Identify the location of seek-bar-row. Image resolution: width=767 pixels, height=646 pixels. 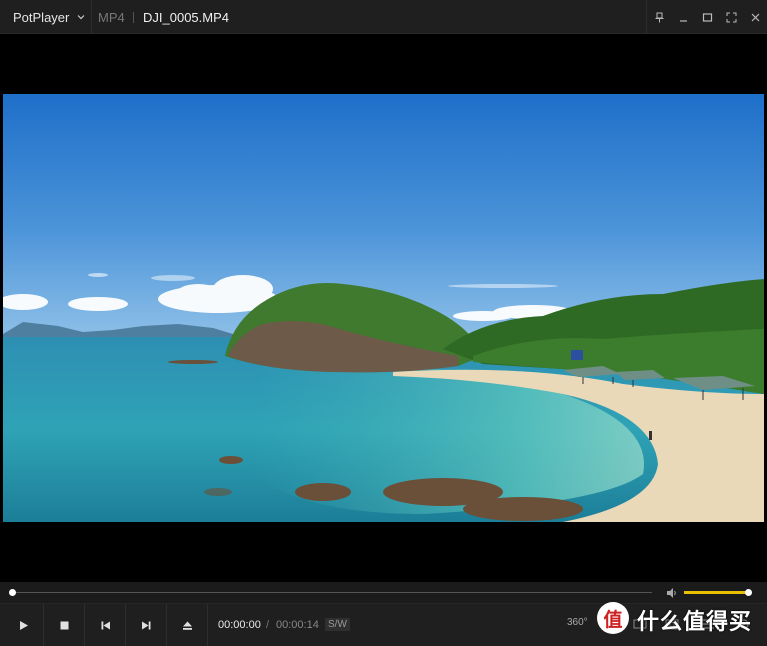
(383, 592).